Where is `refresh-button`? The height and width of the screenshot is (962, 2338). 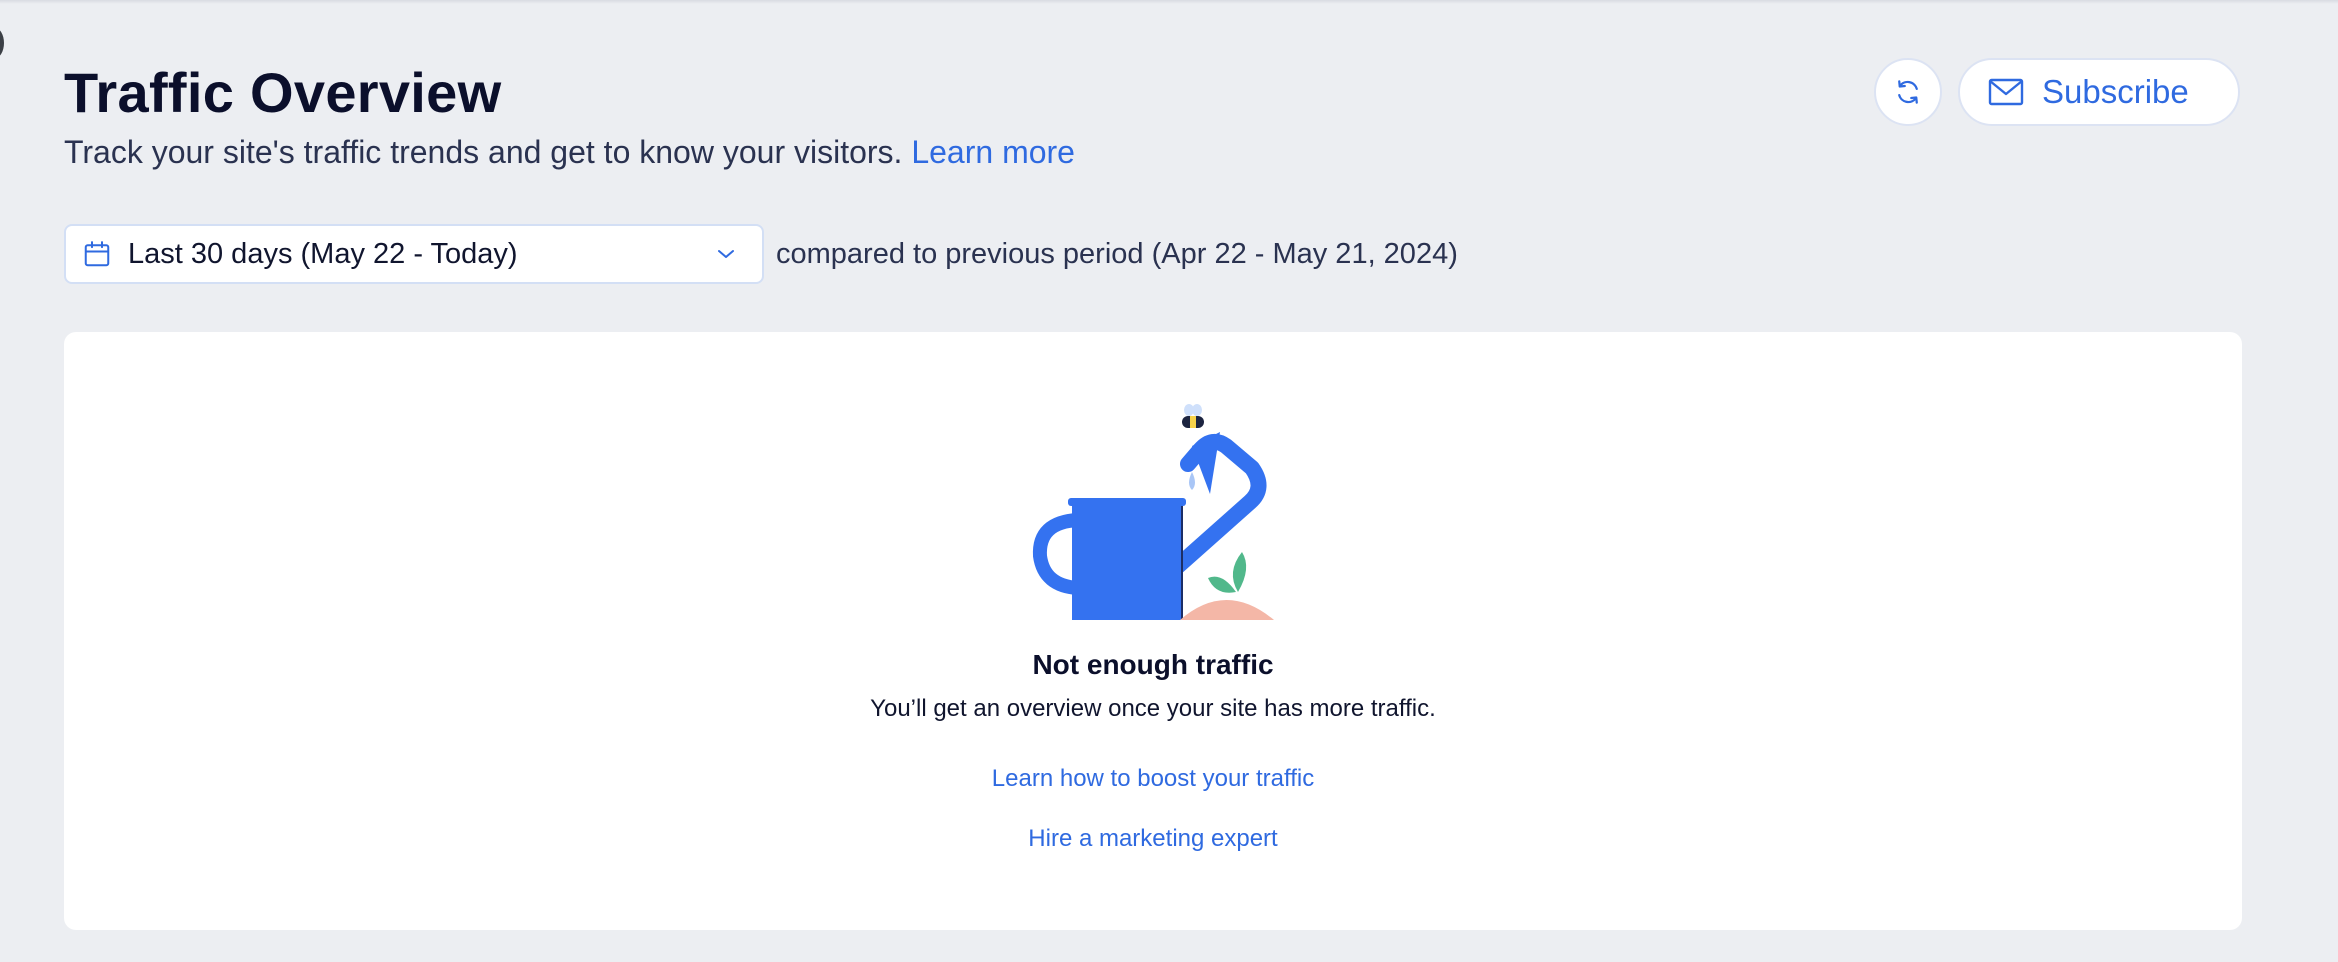 refresh-button is located at coordinates (1908, 92).